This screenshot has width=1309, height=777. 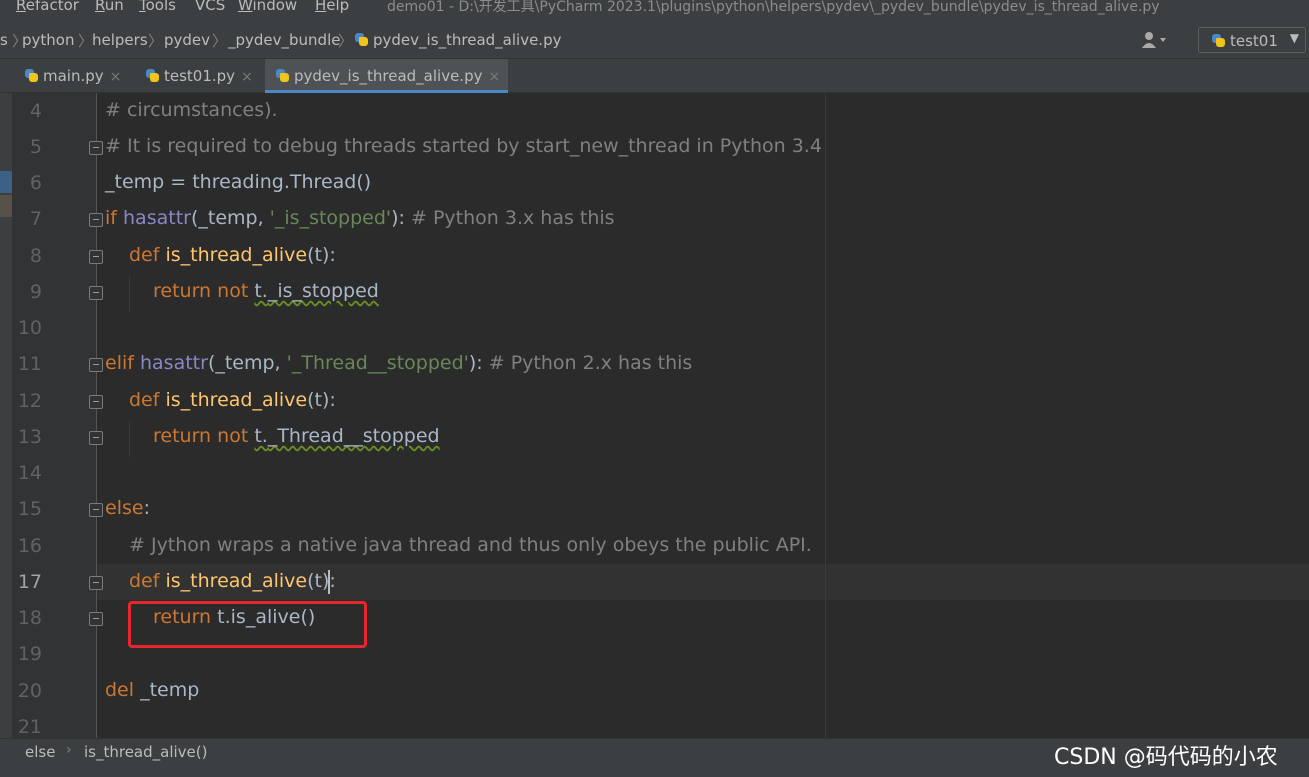 I want to click on annotation-highlight-box, so click(x=247, y=624).